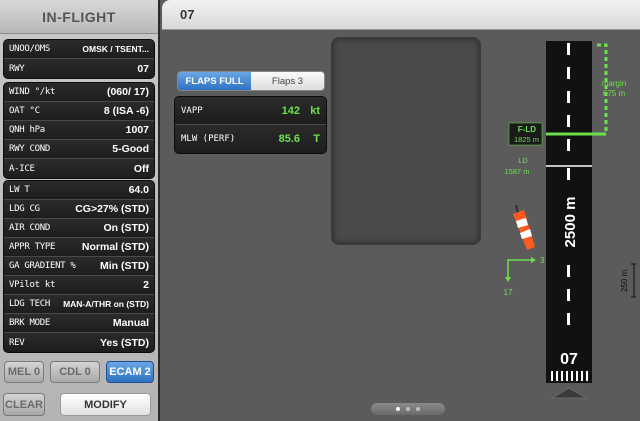  I want to click on runway-length-label: 2500 m, so click(570, 222).